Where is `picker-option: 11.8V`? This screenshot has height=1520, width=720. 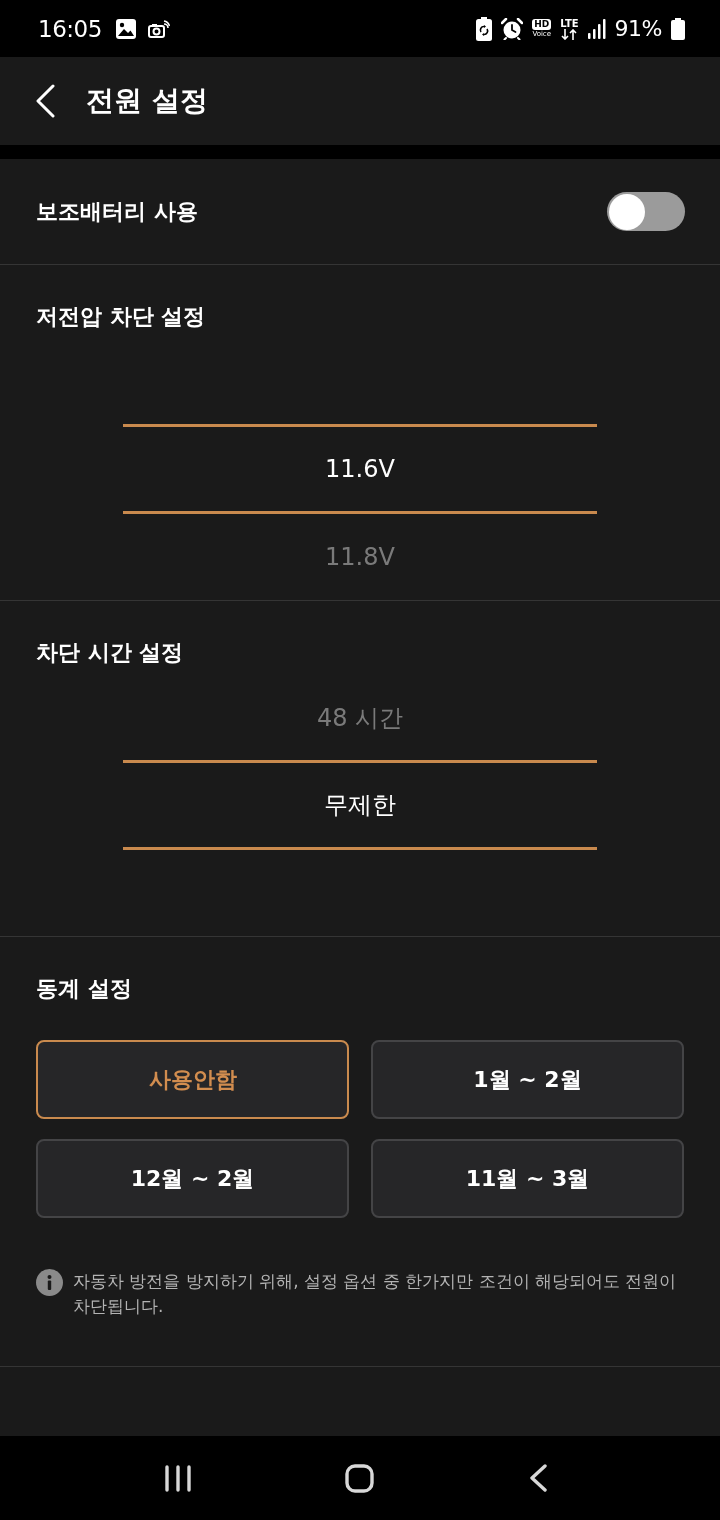 picker-option: 11.8V is located at coordinates (360, 556).